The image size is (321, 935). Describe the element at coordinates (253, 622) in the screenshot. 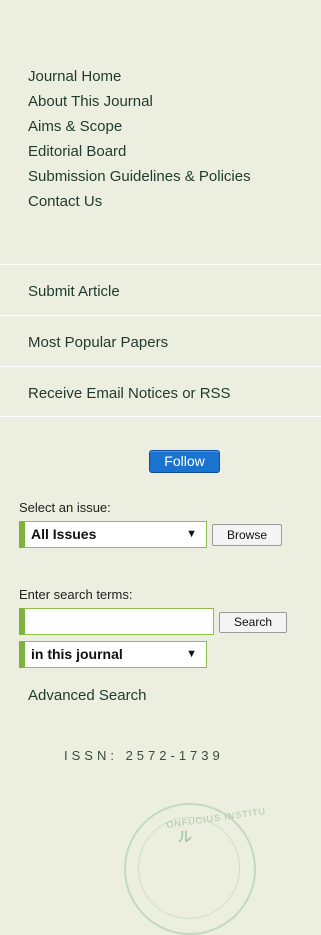

I see `search-button: Search` at that location.